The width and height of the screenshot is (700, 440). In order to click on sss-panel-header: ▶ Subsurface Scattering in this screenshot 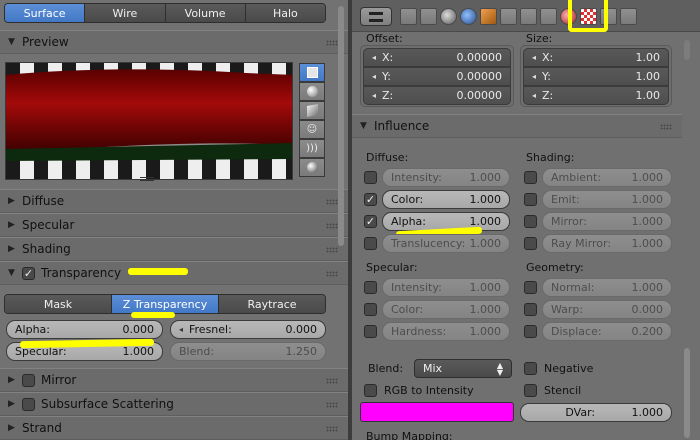, I will do `click(174, 404)`.